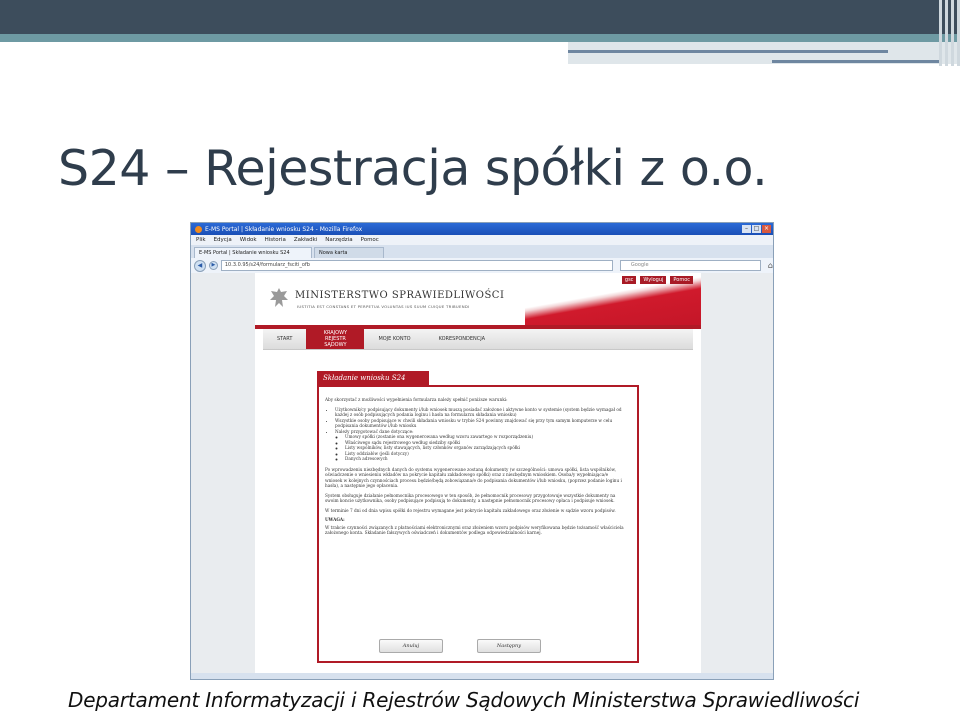 The image size is (960, 714). What do you see at coordinates (770, 265) in the screenshot?
I see `home-icon: ⌂` at bounding box center [770, 265].